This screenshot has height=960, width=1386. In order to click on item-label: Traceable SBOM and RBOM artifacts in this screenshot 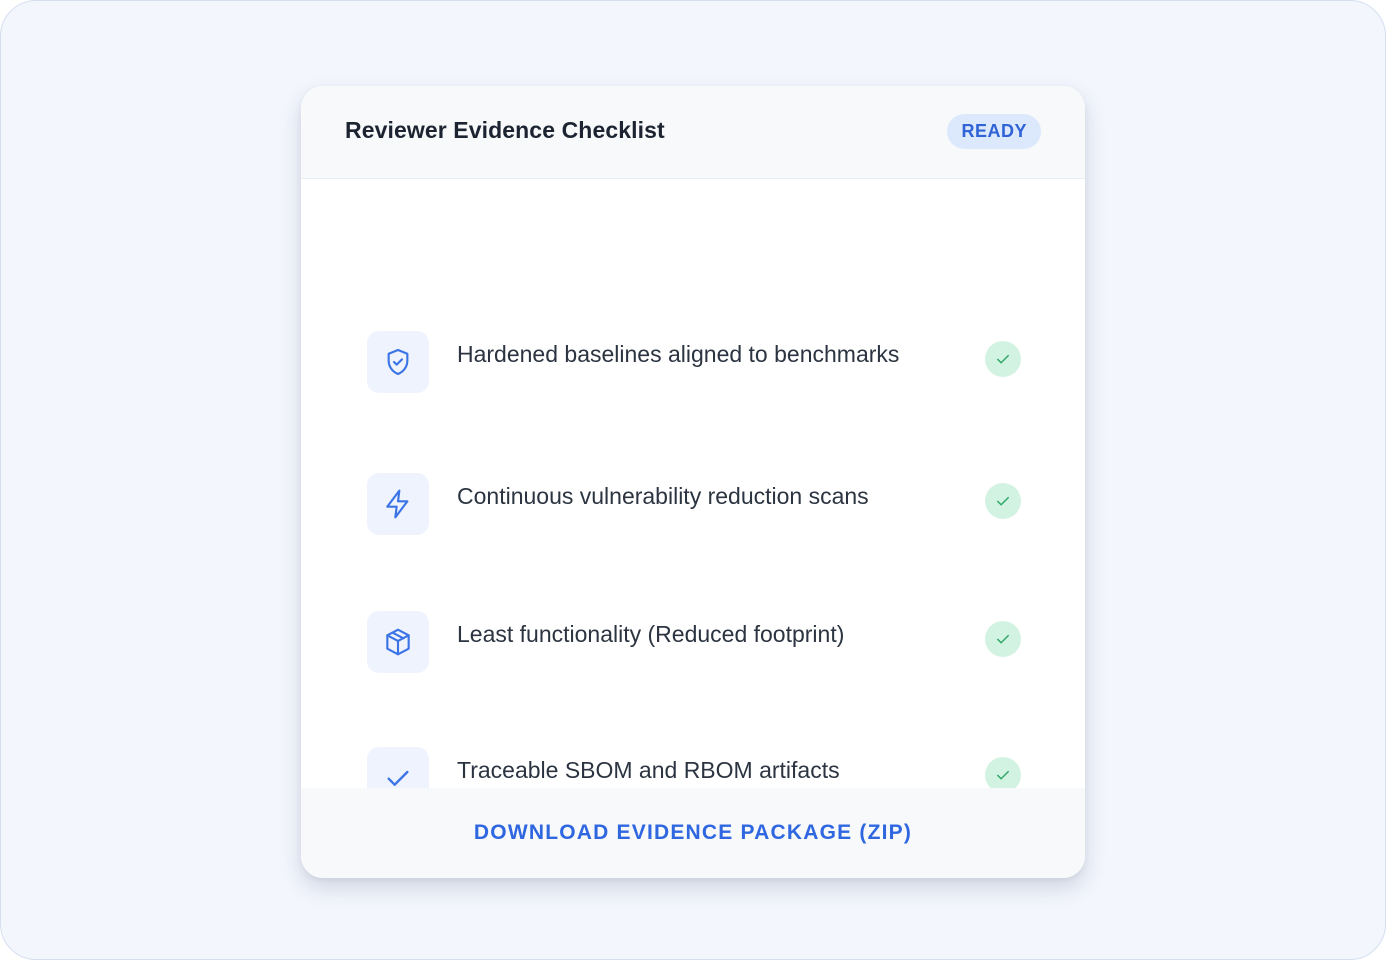, I will do `click(648, 770)`.